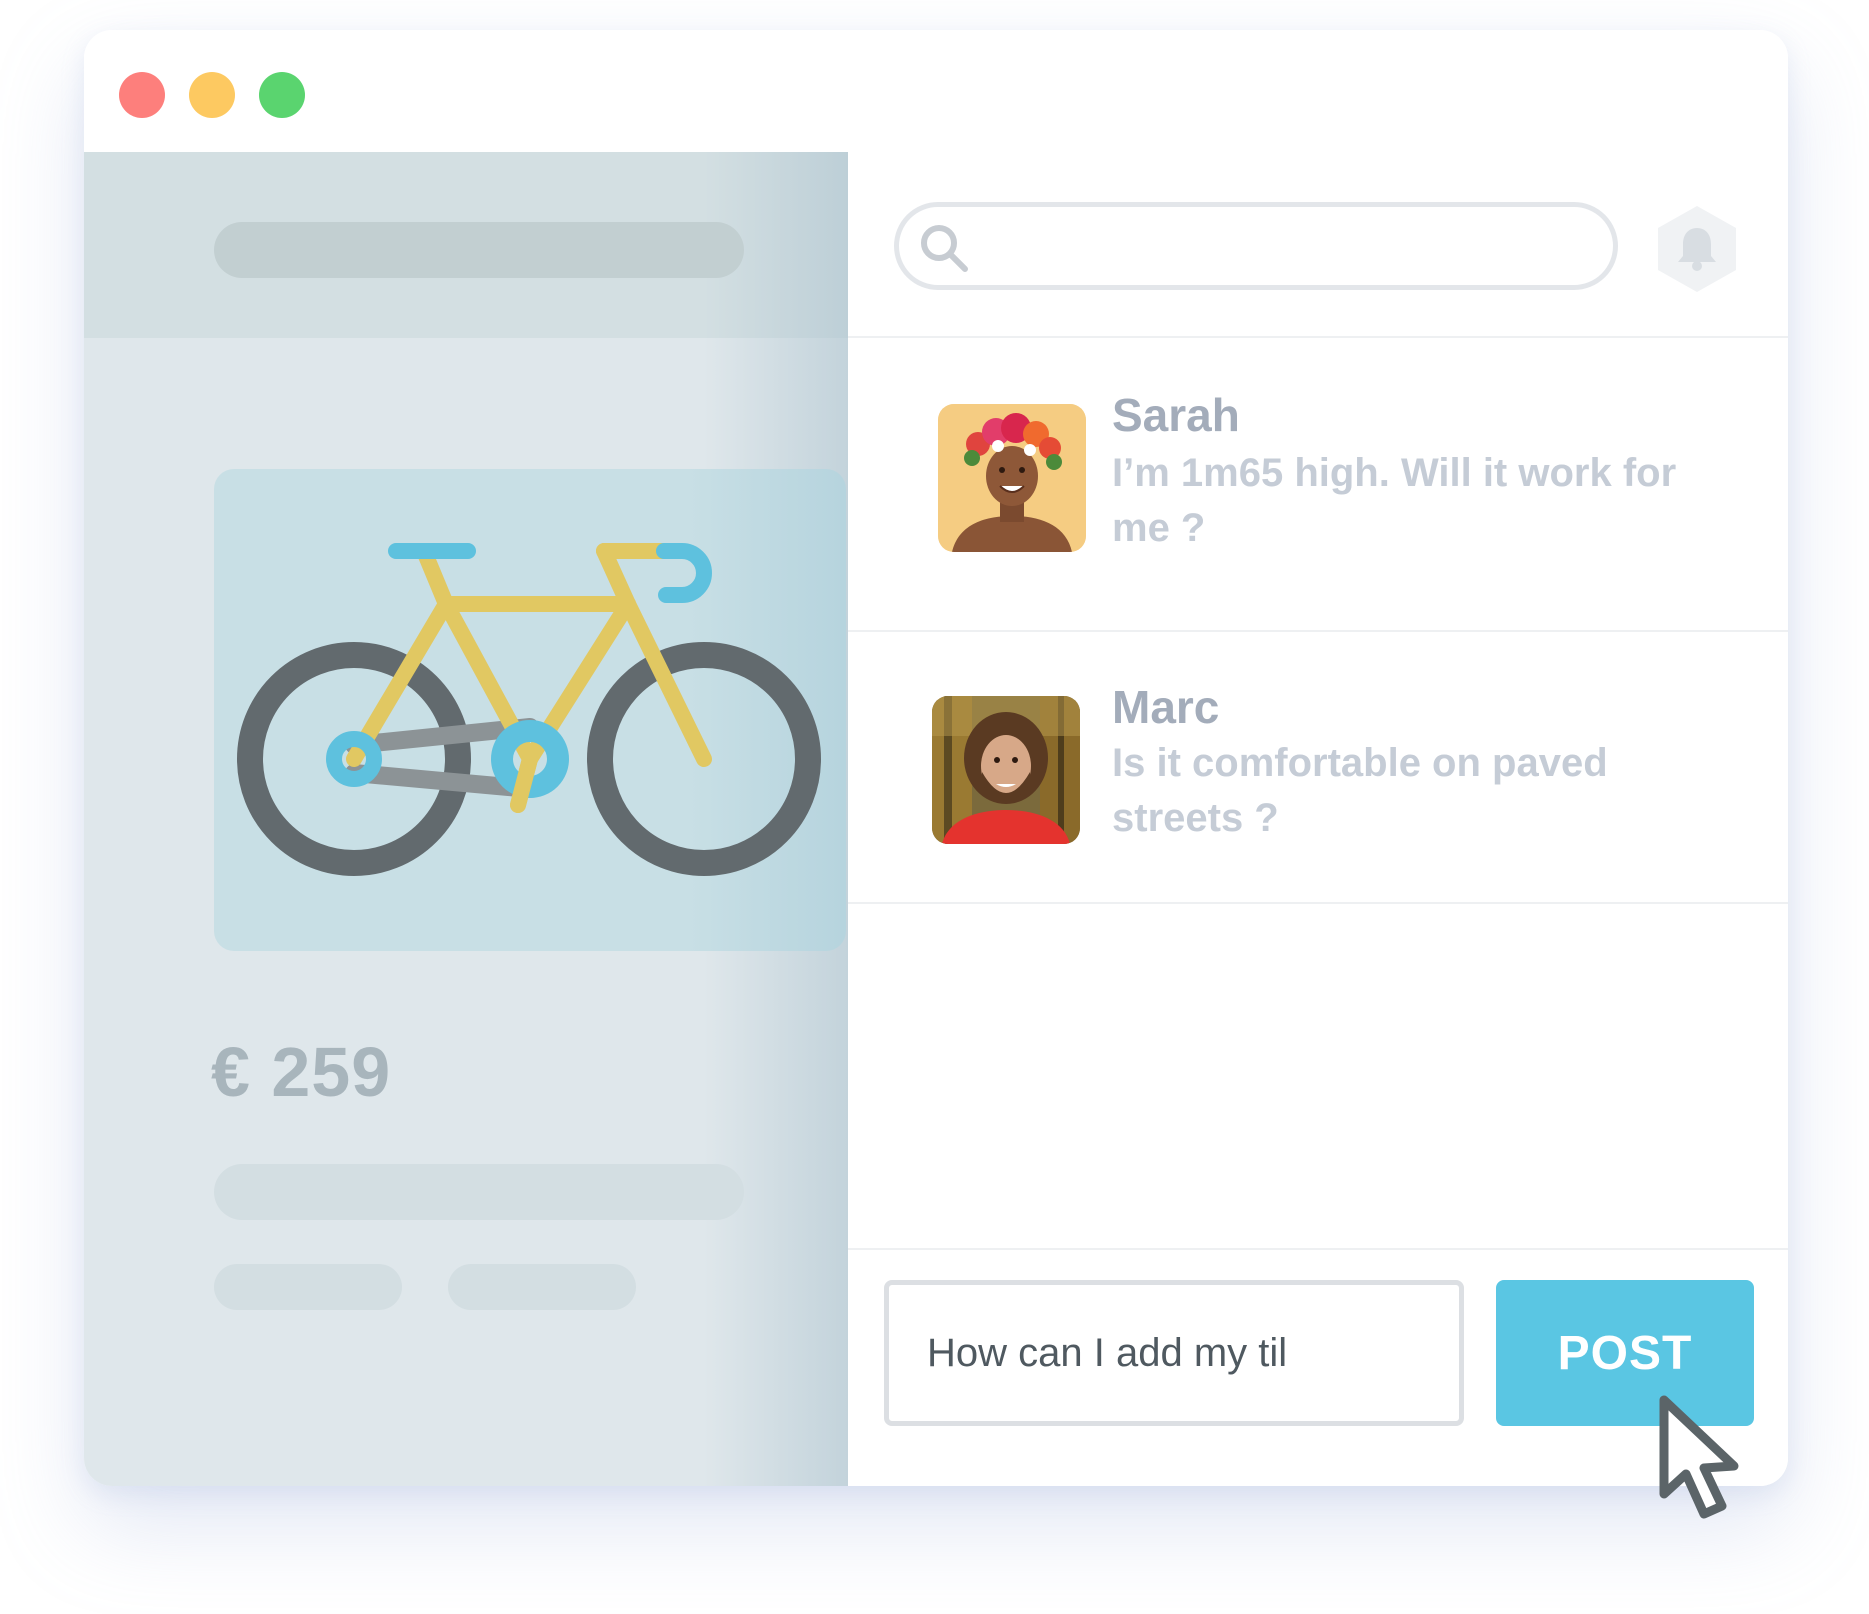  What do you see at coordinates (1394, 500) in the screenshot?
I see `comment-text: I’m 1m65 high. Will it work for me ?` at bounding box center [1394, 500].